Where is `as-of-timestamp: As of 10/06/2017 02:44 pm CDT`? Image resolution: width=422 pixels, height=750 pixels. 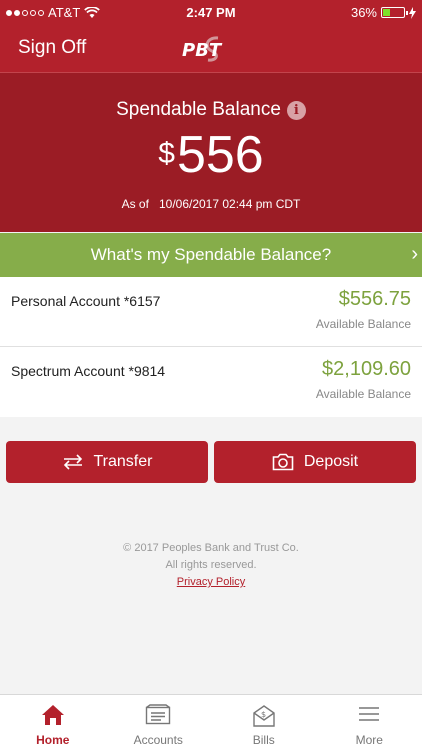 as-of-timestamp: As of 10/06/2017 02:44 pm CDT is located at coordinates (211, 204).